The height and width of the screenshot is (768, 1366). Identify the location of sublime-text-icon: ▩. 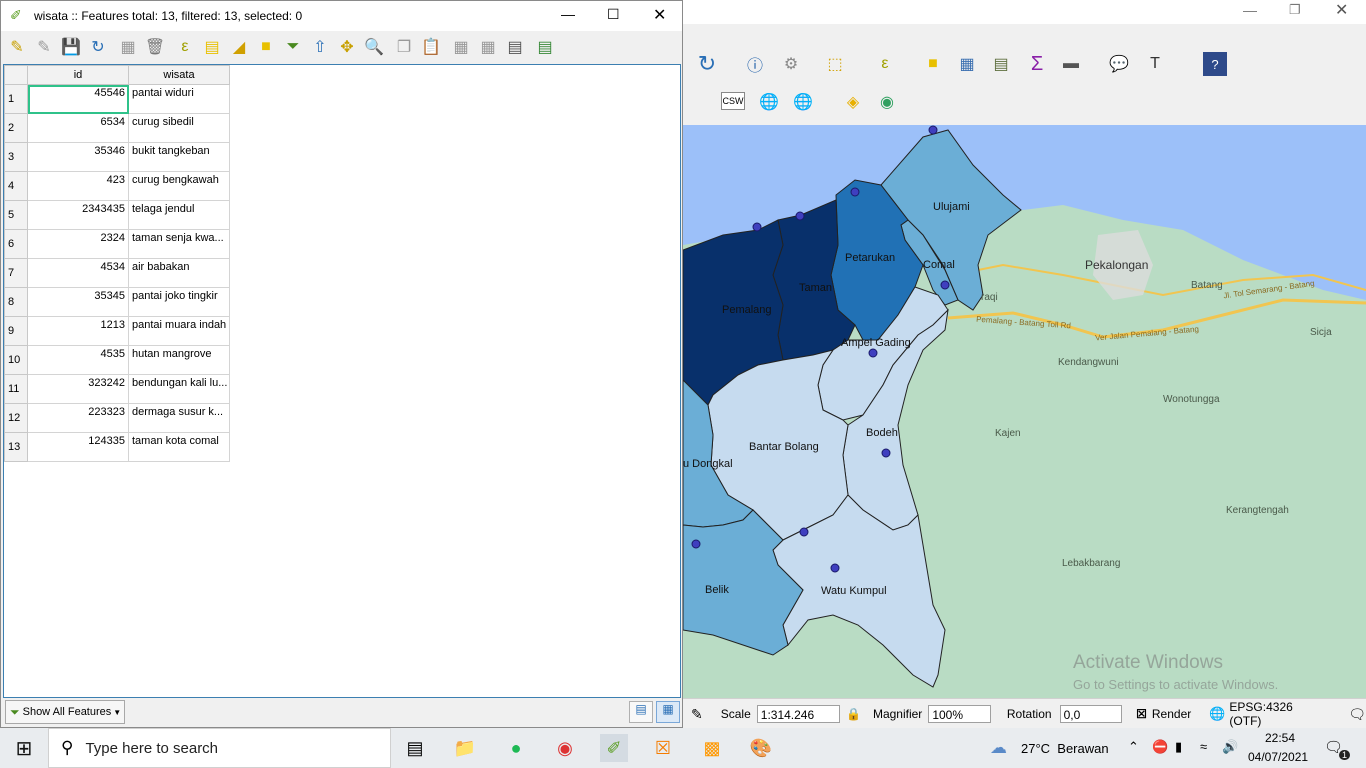
(712, 748).